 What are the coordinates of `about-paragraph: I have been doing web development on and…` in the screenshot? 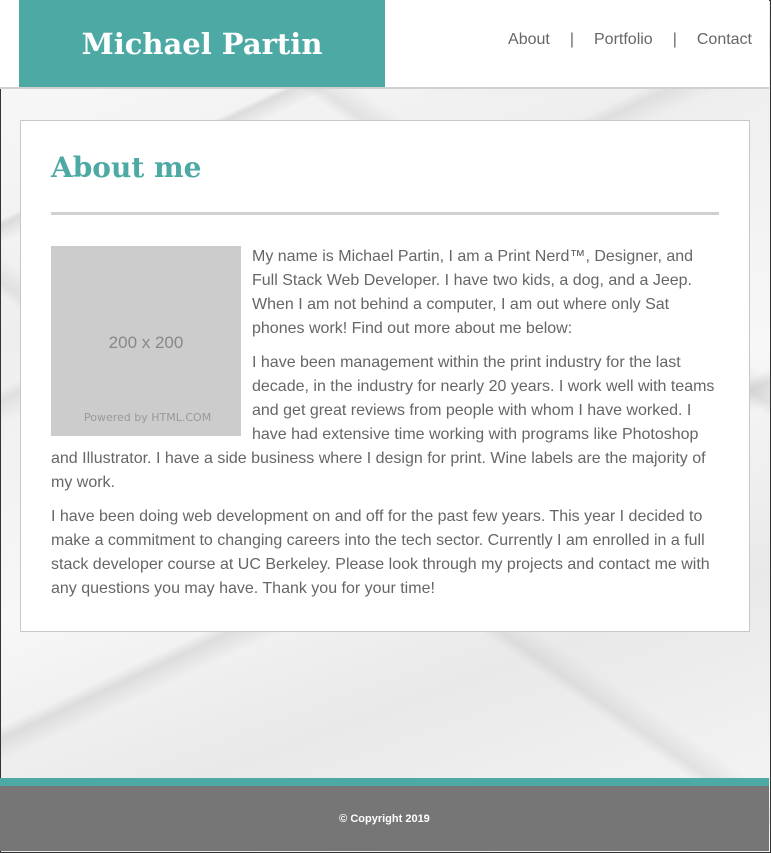 It's located at (380, 552).